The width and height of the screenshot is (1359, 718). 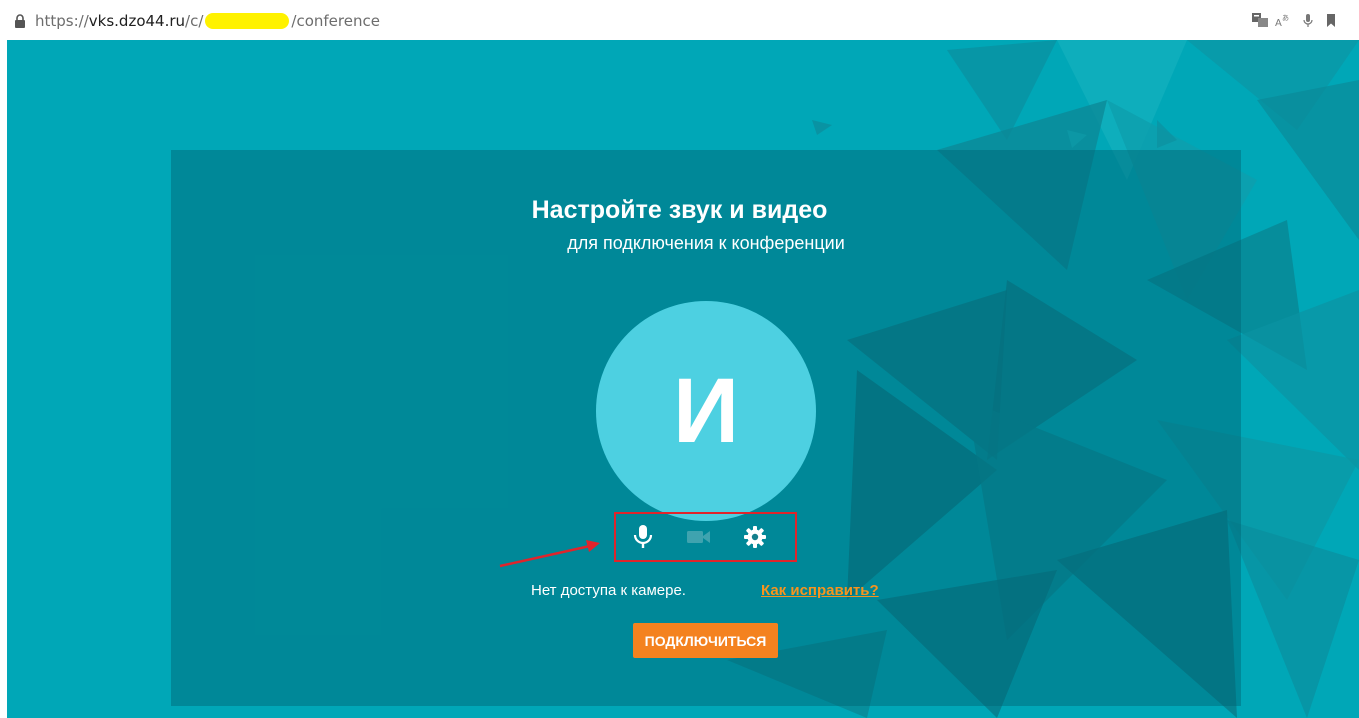 I want to click on translate-icon, so click(x=1260, y=20).